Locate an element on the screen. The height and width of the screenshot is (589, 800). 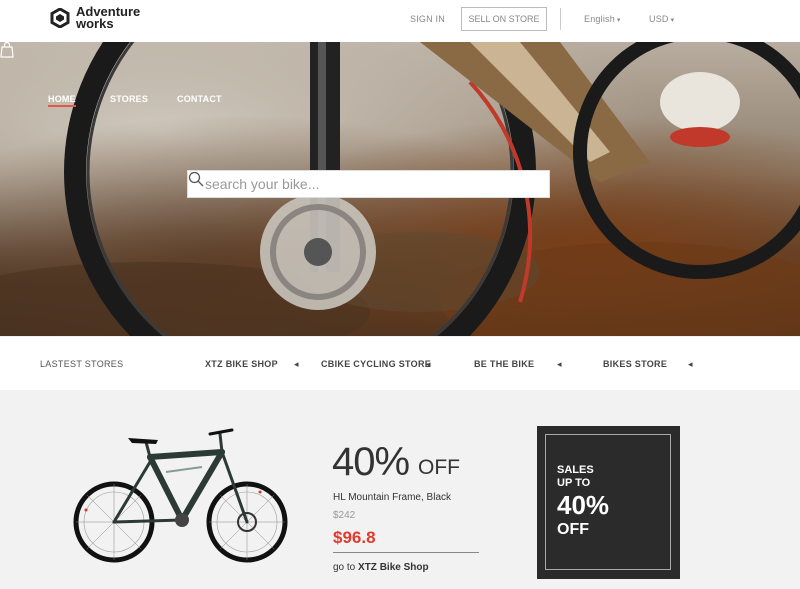
store-link: CBIKE CYCLING STORE is located at coordinates (376, 364).